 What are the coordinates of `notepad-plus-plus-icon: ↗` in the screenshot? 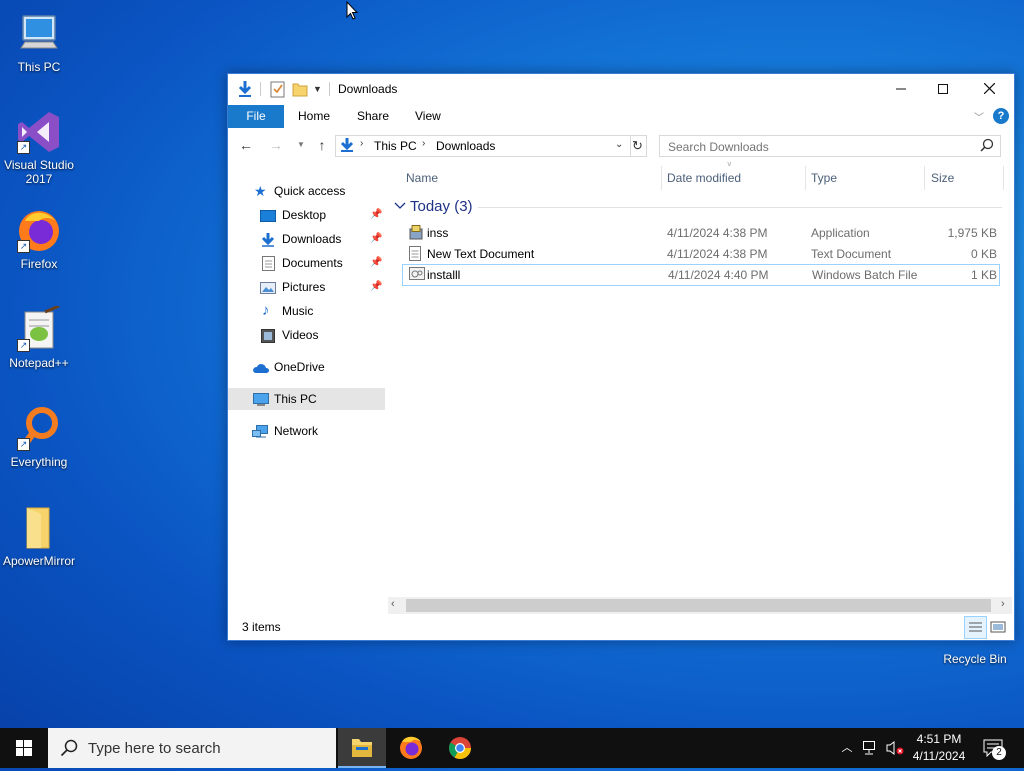 It's located at (39, 329).